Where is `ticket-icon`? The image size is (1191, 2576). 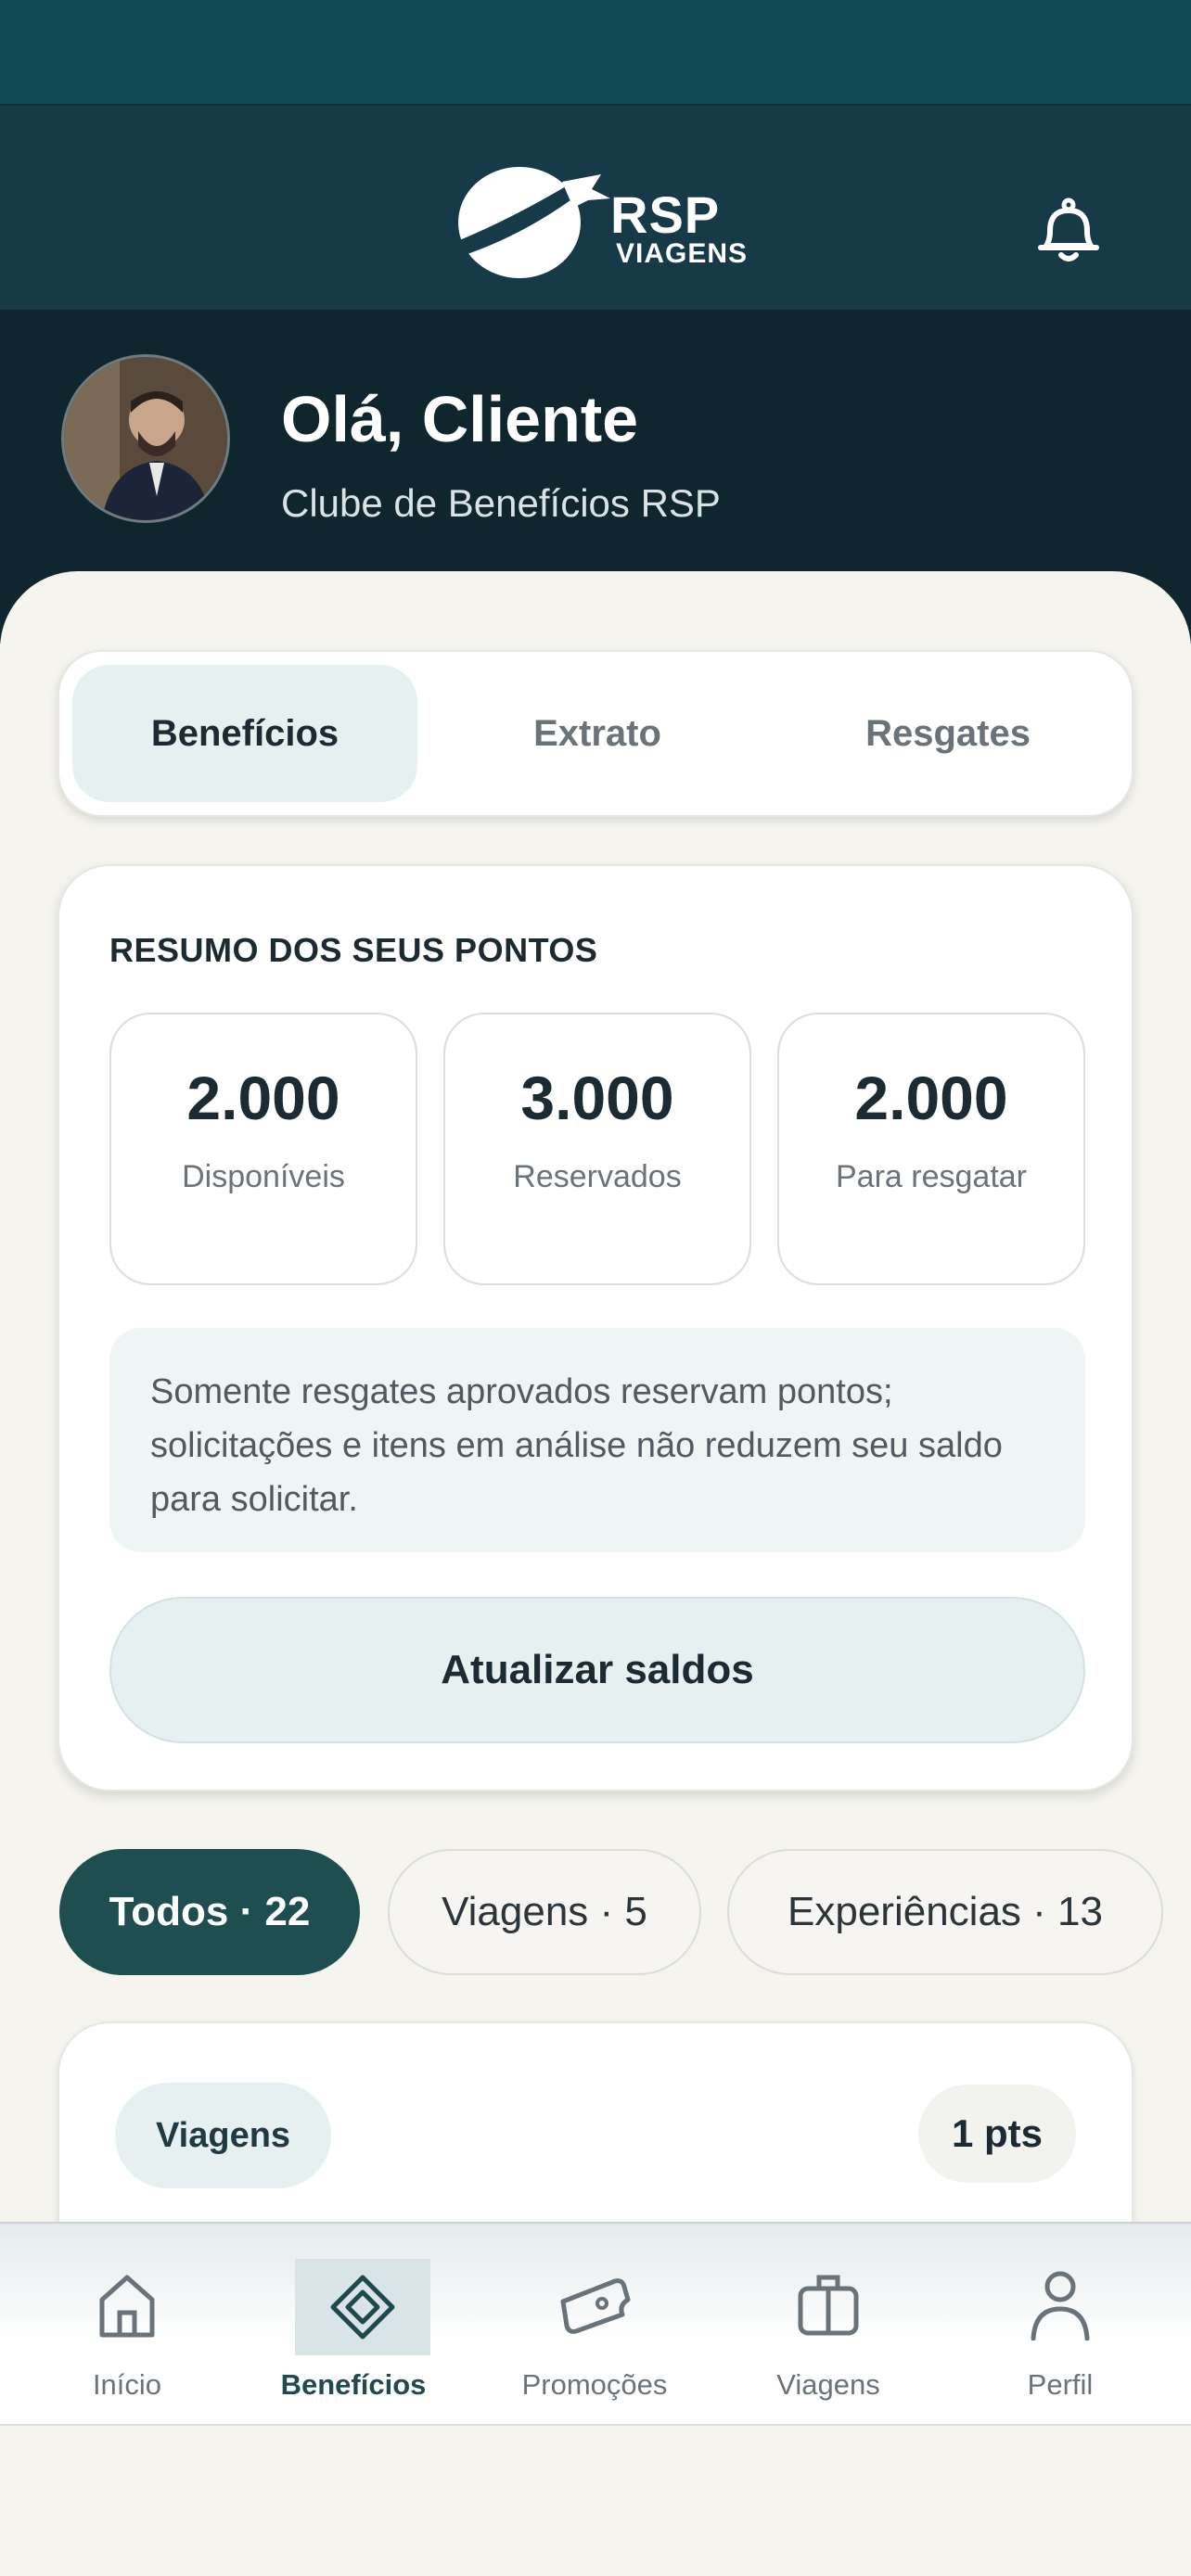 ticket-icon is located at coordinates (594, 2304).